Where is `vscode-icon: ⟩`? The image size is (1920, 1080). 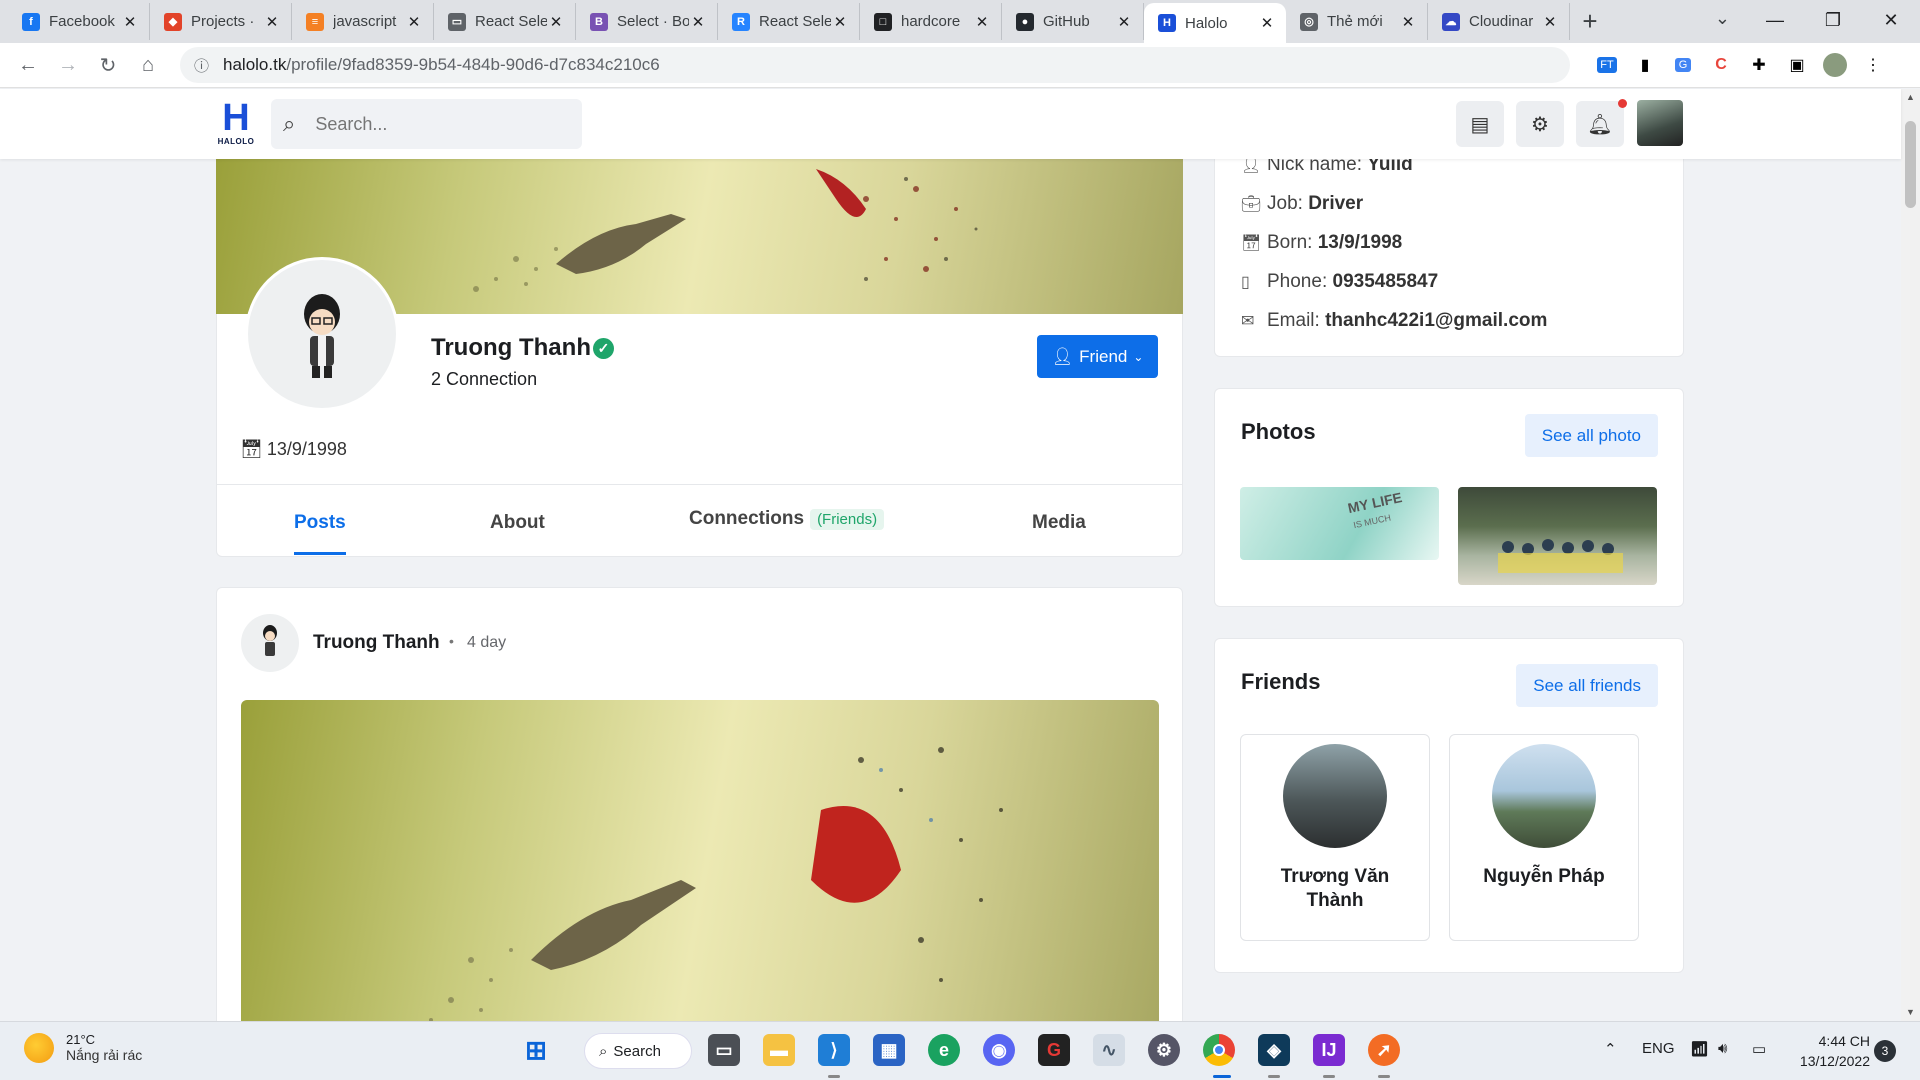 vscode-icon: ⟩ is located at coordinates (834, 1050).